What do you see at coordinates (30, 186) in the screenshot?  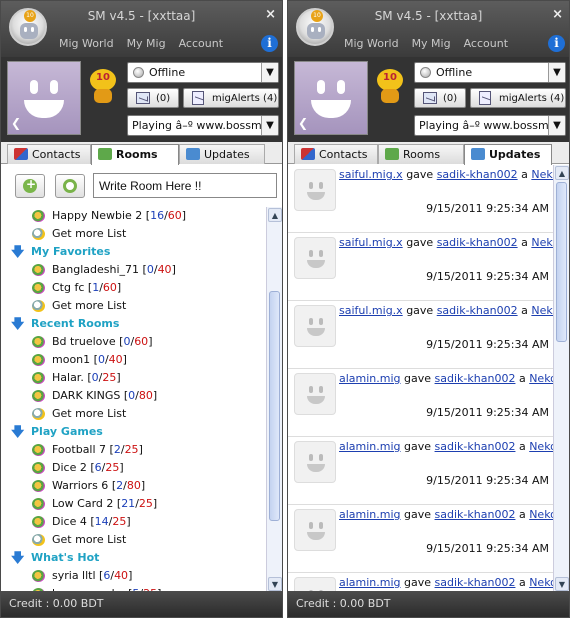 I see `add-room-button` at bounding box center [30, 186].